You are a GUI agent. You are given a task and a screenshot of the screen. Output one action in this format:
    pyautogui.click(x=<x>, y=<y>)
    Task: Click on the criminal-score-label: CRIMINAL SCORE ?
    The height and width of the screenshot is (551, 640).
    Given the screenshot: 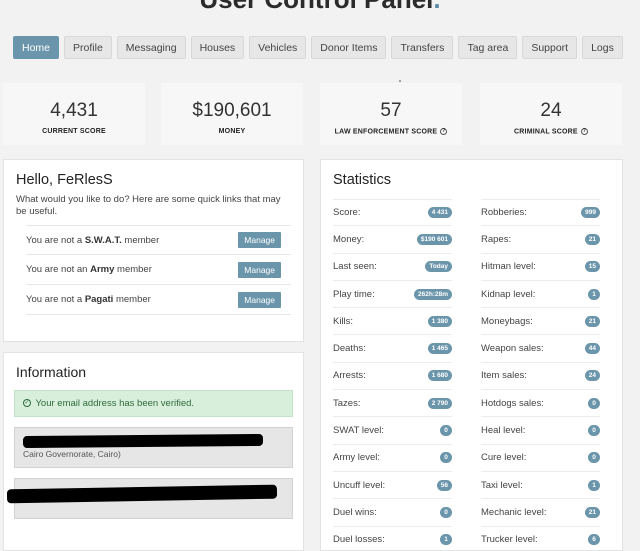 What is the action you would take?
    pyautogui.click(x=551, y=132)
    